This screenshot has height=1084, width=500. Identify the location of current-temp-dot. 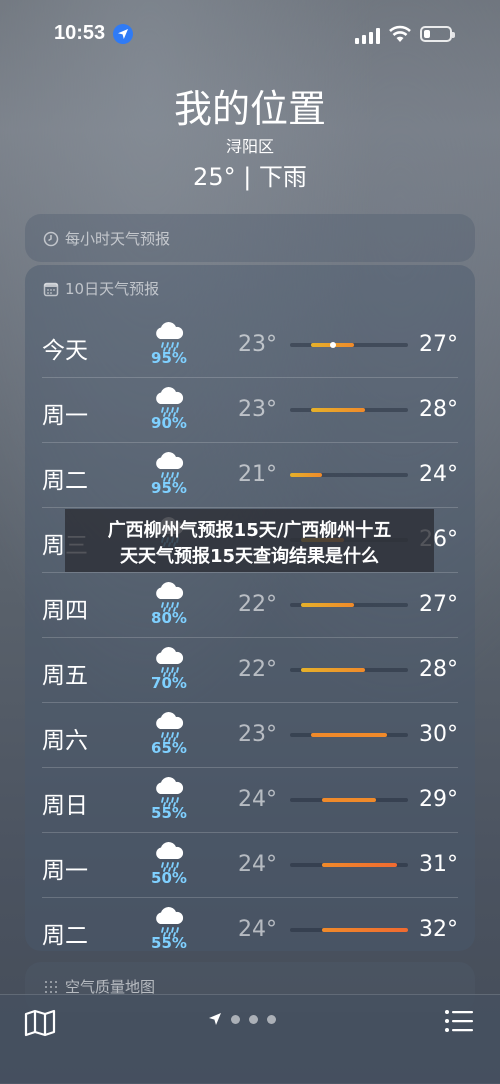
(332, 345).